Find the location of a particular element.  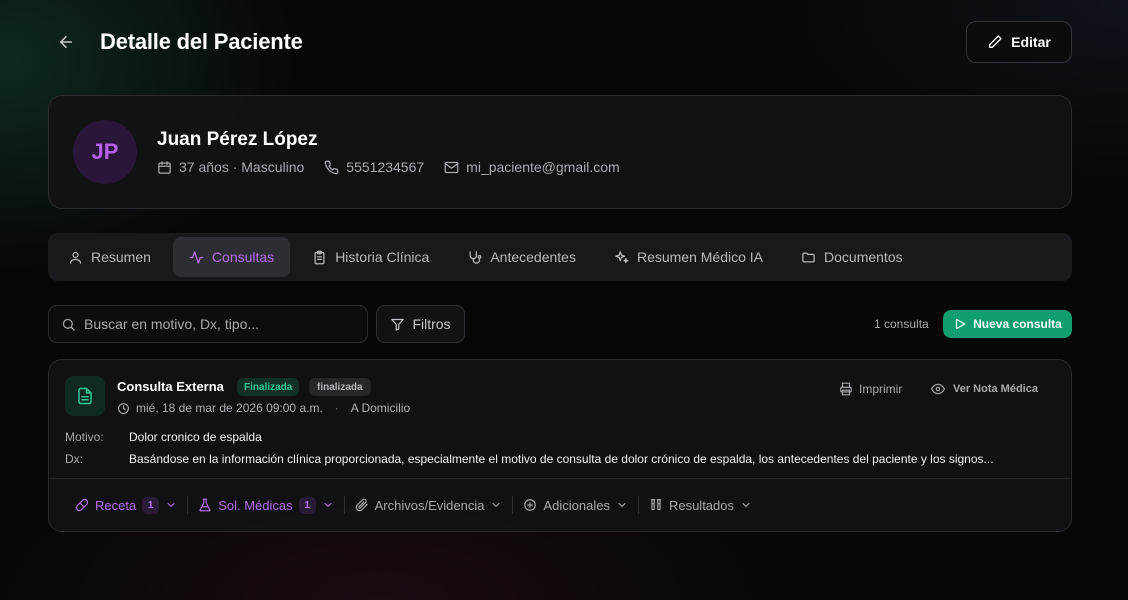

motivo-label: Motivo: is located at coordinates (84, 437).